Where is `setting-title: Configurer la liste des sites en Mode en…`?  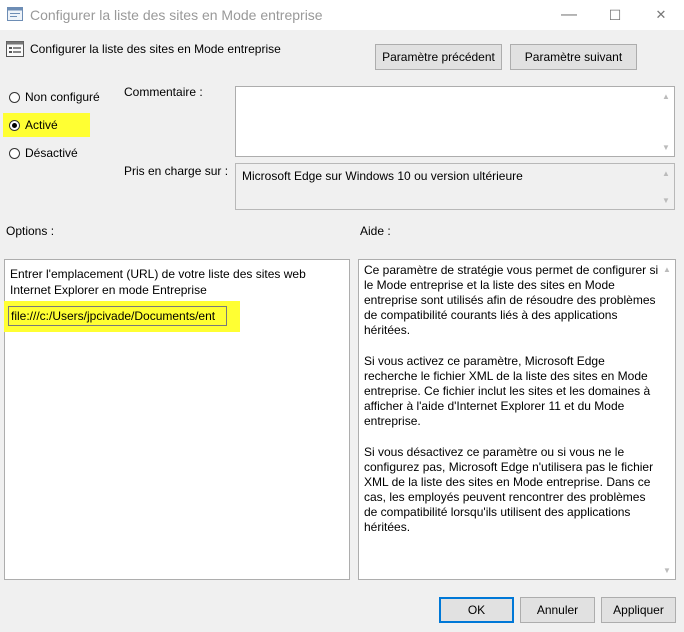 setting-title: Configurer la liste des sites en Mode en… is located at coordinates (155, 49).